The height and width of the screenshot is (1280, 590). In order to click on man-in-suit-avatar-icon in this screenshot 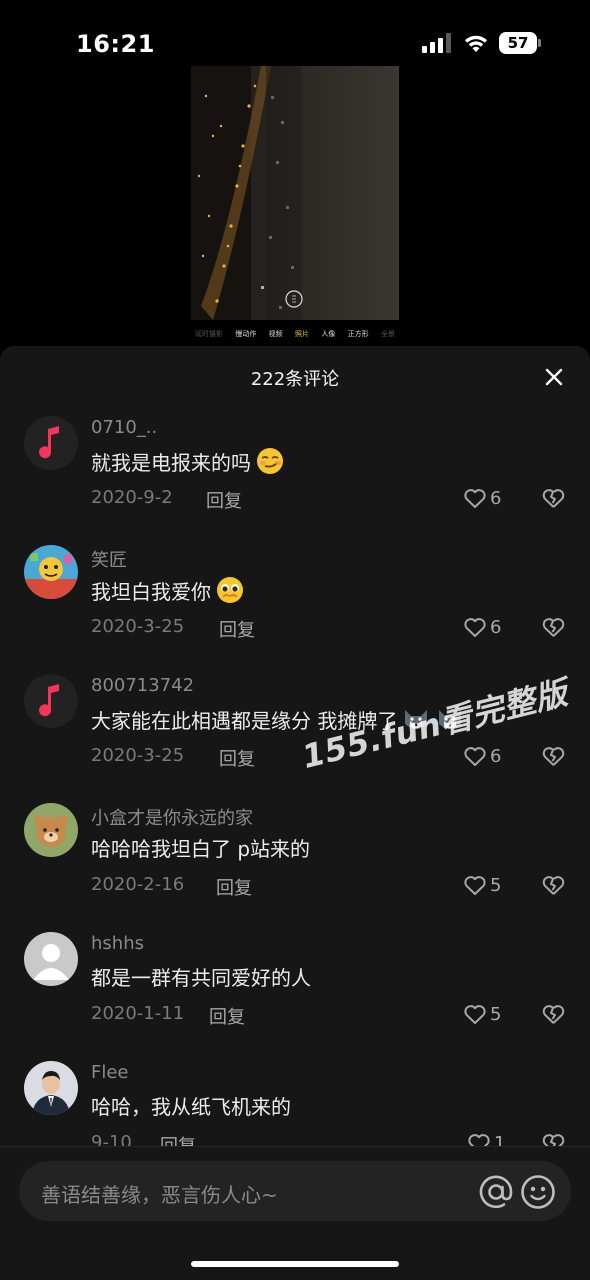, I will do `click(51, 1088)`.